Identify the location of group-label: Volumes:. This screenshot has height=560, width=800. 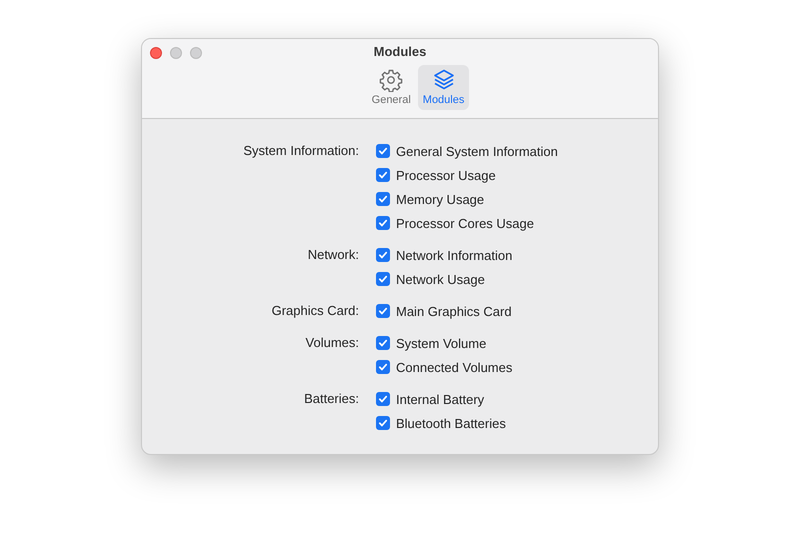
(332, 343).